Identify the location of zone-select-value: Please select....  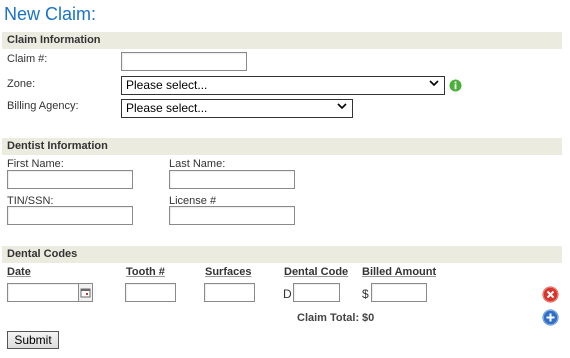
(167, 85).